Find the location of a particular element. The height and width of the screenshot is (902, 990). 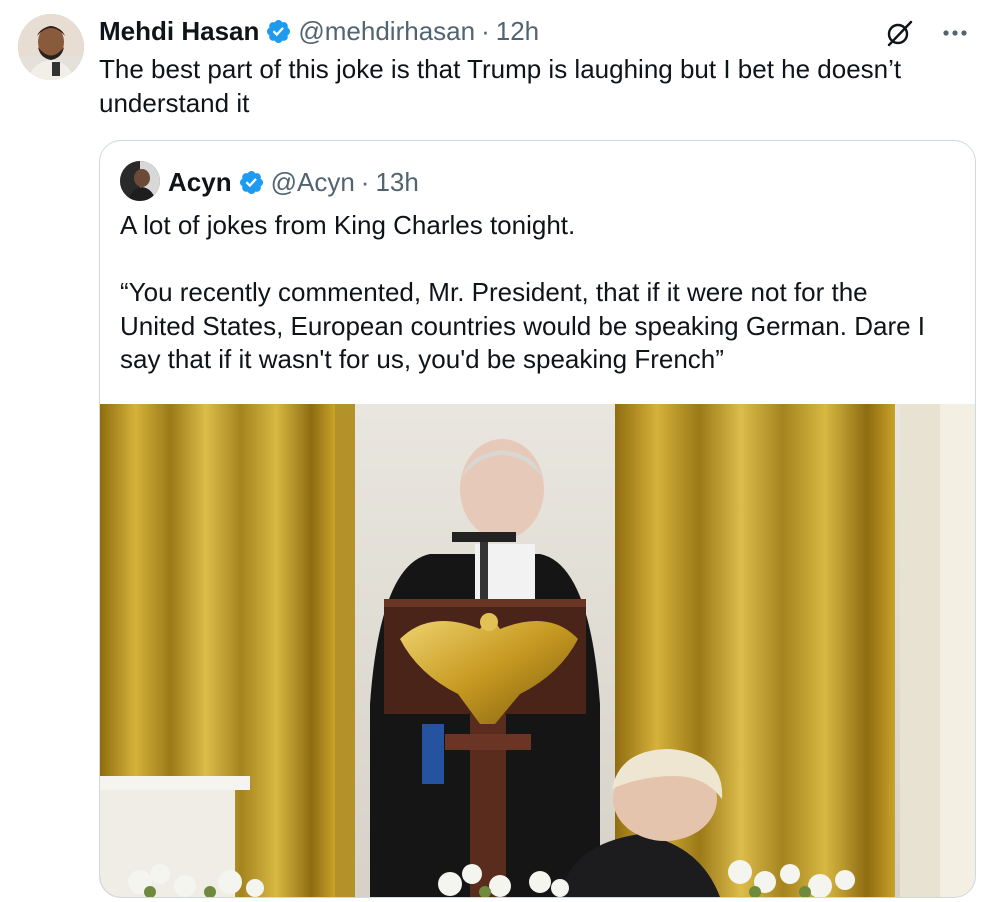

tweet-actions-top is located at coordinates (927, 33).